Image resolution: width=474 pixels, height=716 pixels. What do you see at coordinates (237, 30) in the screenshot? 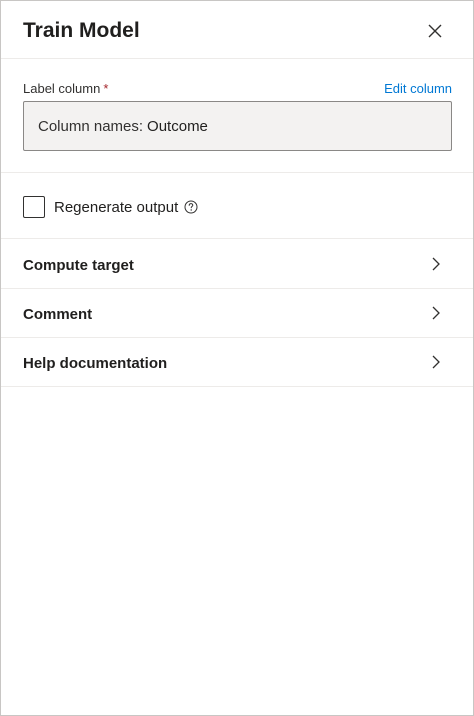
I see `panel-header: Train Model` at bounding box center [237, 30].